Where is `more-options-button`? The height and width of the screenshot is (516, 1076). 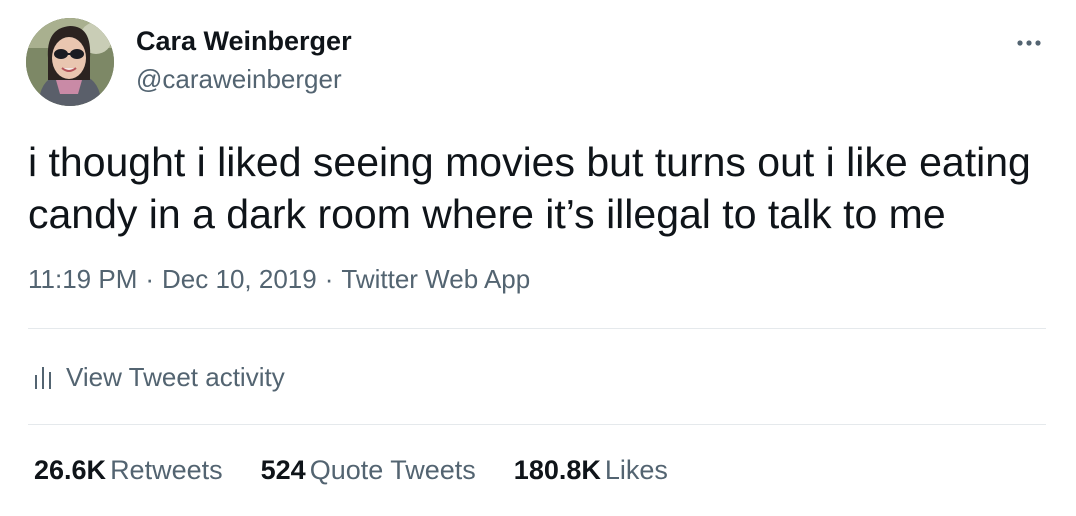 more-options-button is located at coordinates (1028, 43).